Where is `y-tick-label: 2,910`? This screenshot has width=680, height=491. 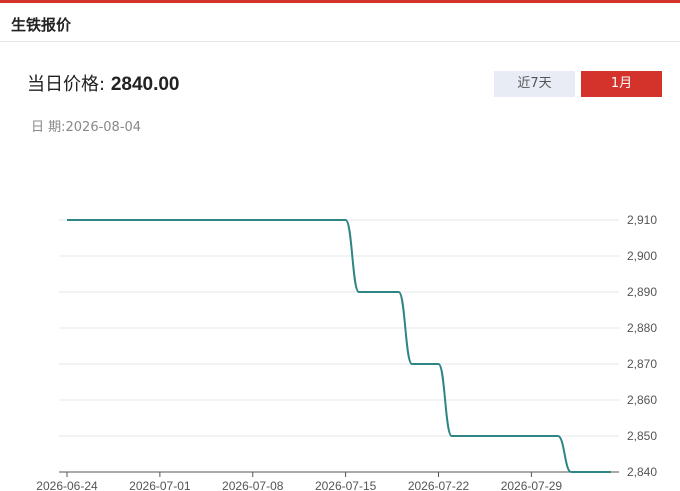 y-tick-label: 2,910 is located at coordinates (642, 220).